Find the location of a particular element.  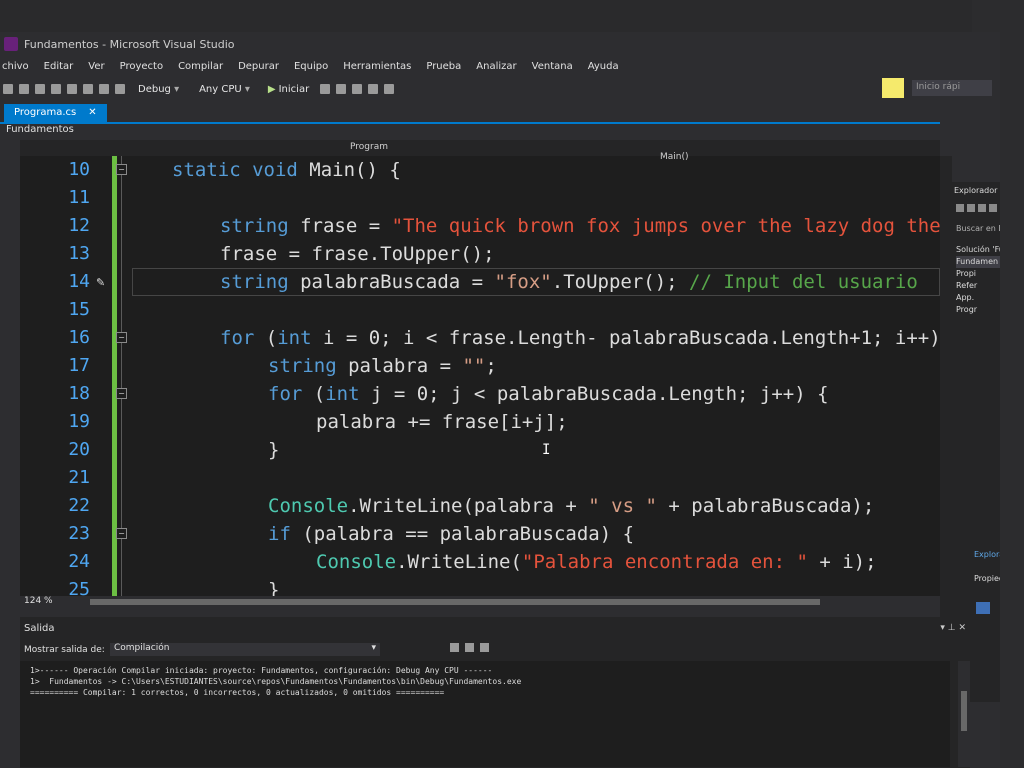

tree-item-app-config: App. is located at coordinates (978, 298).